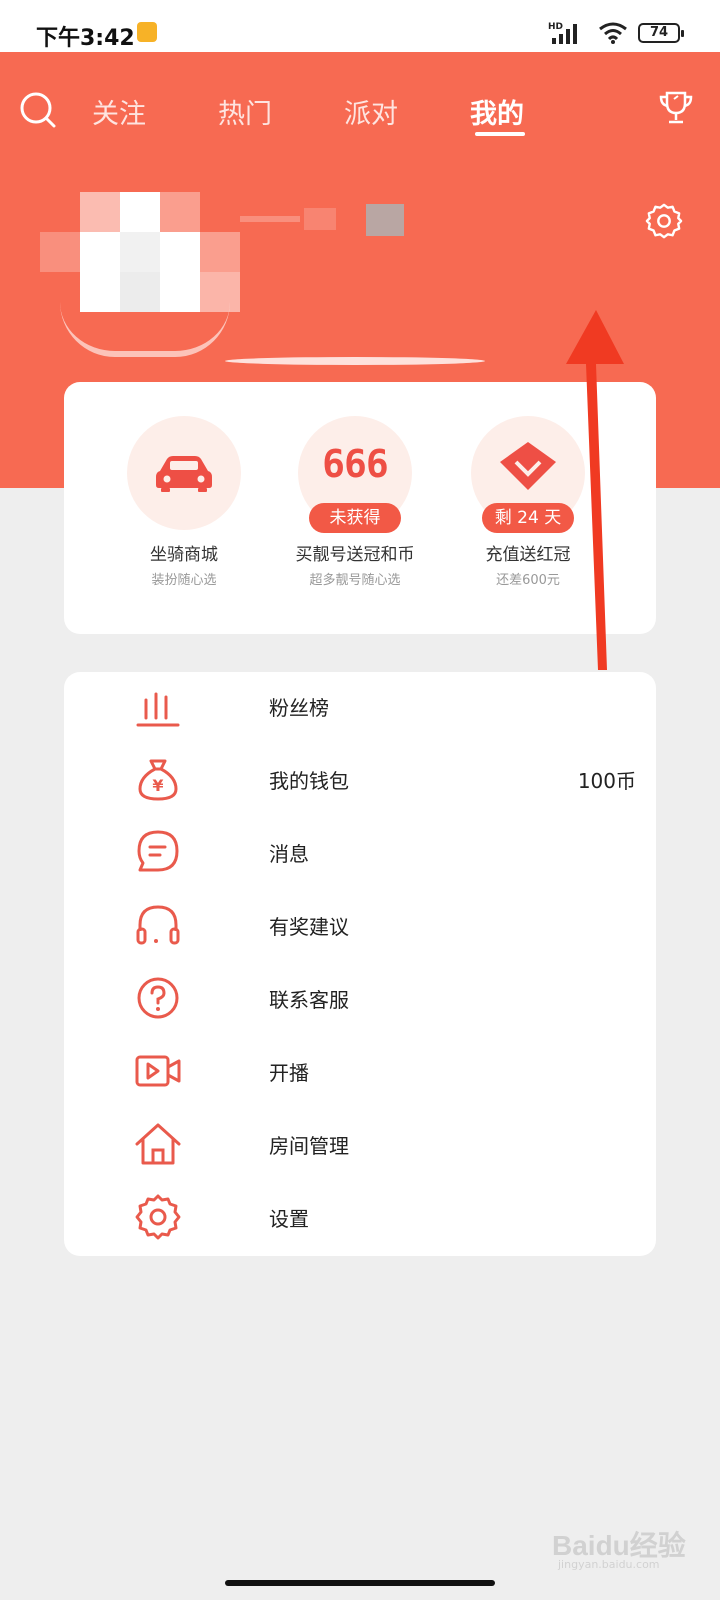 The width and height of the screenshot is (720, 1600). Describe the element at coordinates (360, 708) in the screenshot. I see `menu-item-fan-ranking: 粉丝榜` at that location.